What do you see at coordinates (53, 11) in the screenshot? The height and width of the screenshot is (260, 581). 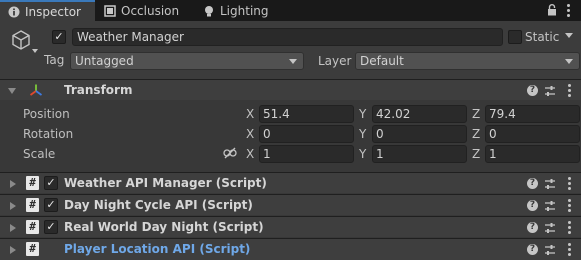 I see `tab-label: Inspector` at bounding box center [53, 11].